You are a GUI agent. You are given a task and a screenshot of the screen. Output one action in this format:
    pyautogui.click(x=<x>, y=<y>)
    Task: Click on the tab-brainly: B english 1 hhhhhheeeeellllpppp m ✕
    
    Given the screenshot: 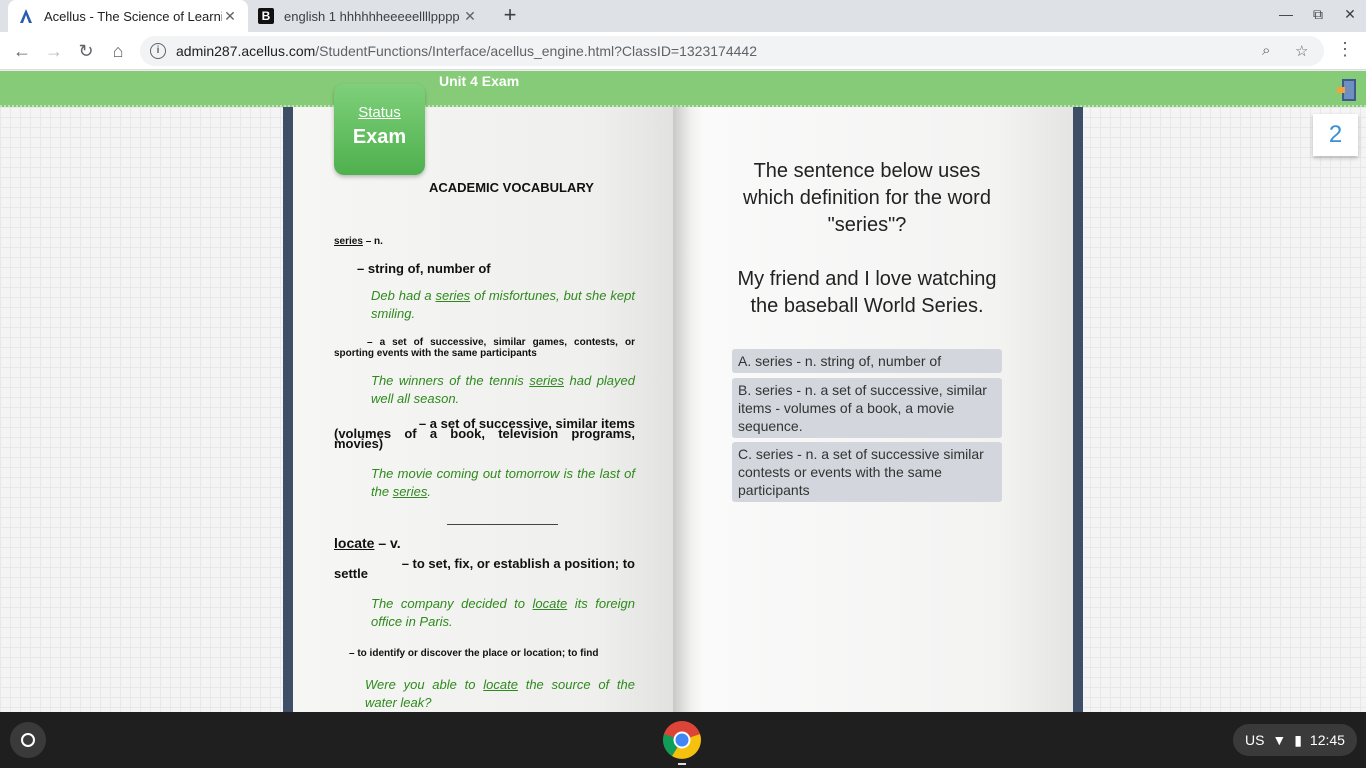 What is the action you would take?
    pyautogui.click(x=368, y=16)
    